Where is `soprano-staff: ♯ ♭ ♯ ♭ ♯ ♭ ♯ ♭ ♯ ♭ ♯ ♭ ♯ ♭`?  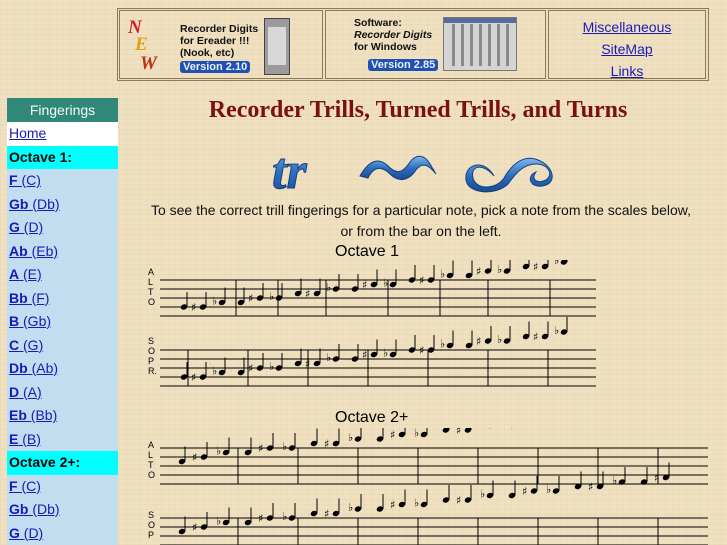 soprano-staff: ♯ ♭ ♯ ♭ ♯ ♭ ♯ ♭ ♯ ♭ ♯ ♭ ♯ ♭ is located at coordinates (378, 352).